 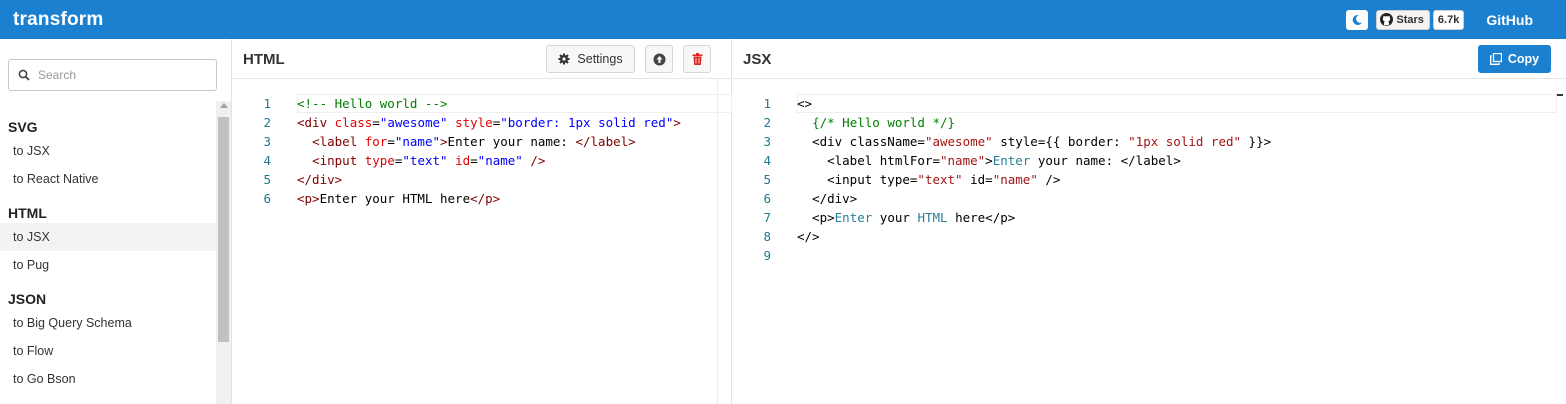 I want to click on code-line: 7 <p>Enter your HTML here</p>, so click(x=1002, y=217).